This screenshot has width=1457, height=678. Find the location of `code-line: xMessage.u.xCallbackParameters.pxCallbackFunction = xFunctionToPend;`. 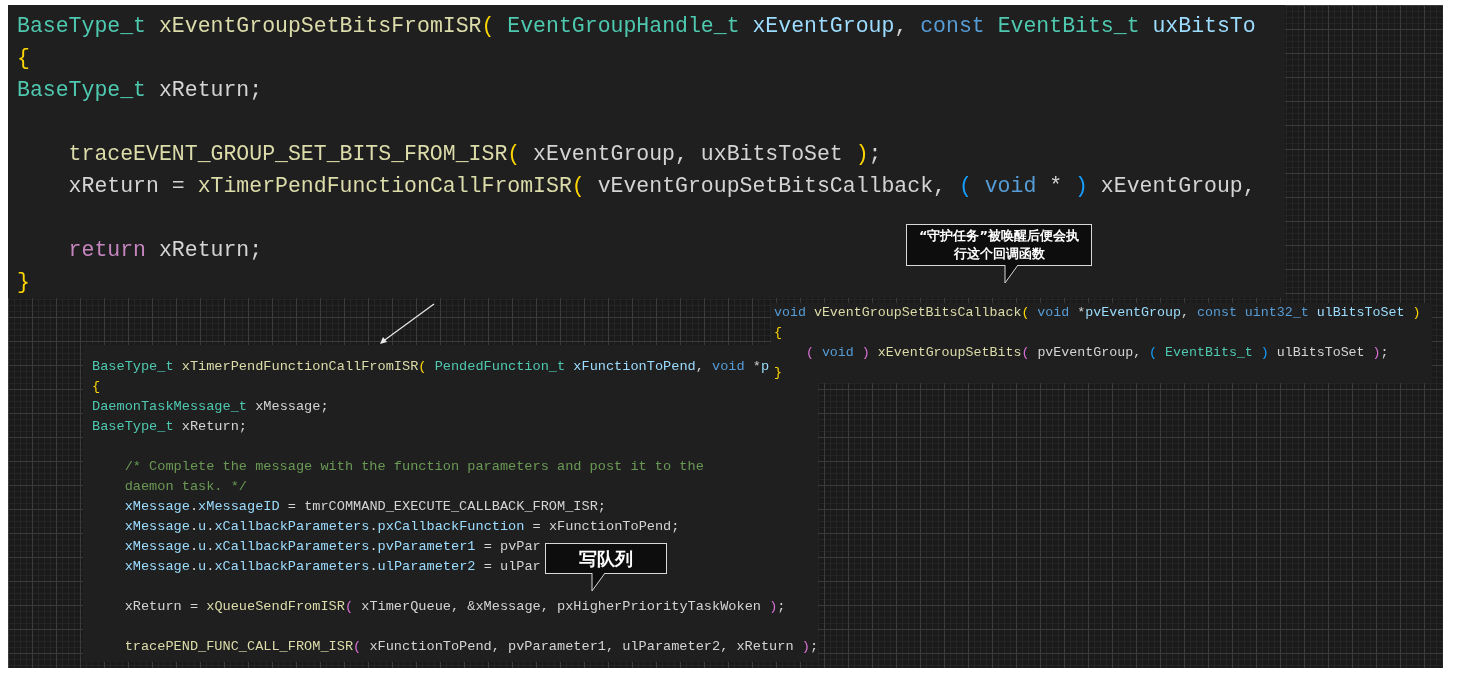

code-line: xMessage.u.xCallbackParameters.pxCallbackFunction = xFunctionToPend; is located at coordinates (401, 527).